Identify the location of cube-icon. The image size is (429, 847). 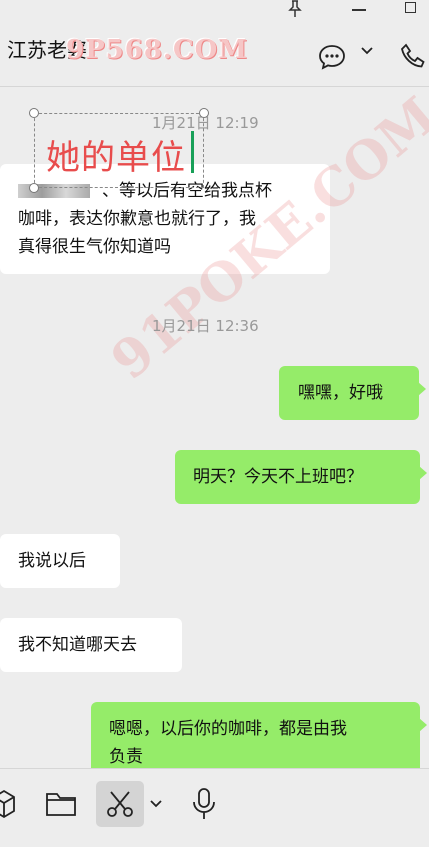
(8, 804).